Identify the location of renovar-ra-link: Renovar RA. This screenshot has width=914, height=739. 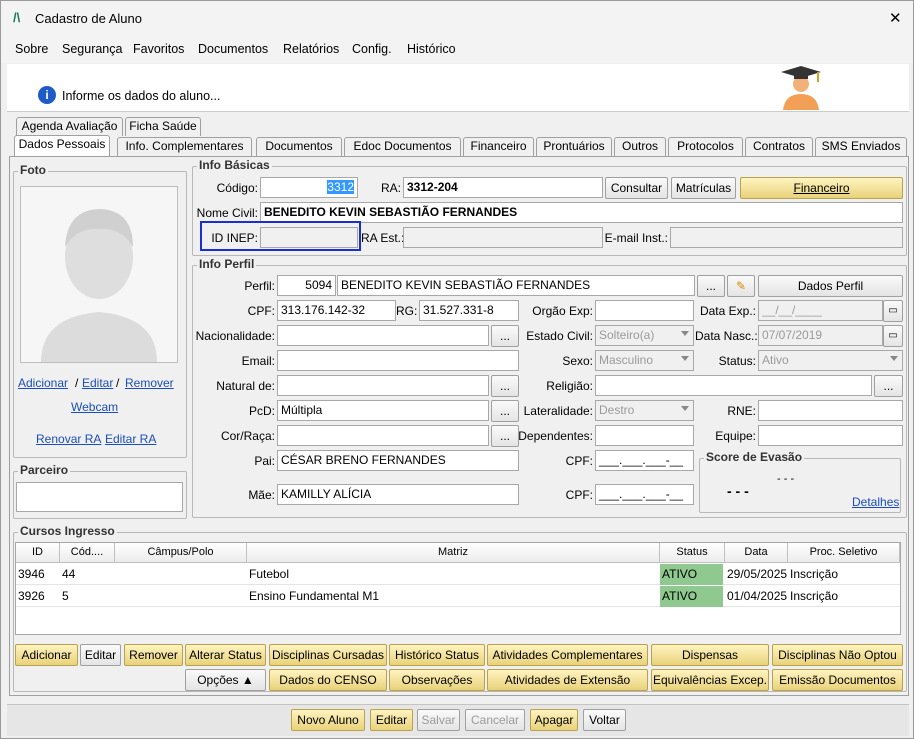
(68, 439).